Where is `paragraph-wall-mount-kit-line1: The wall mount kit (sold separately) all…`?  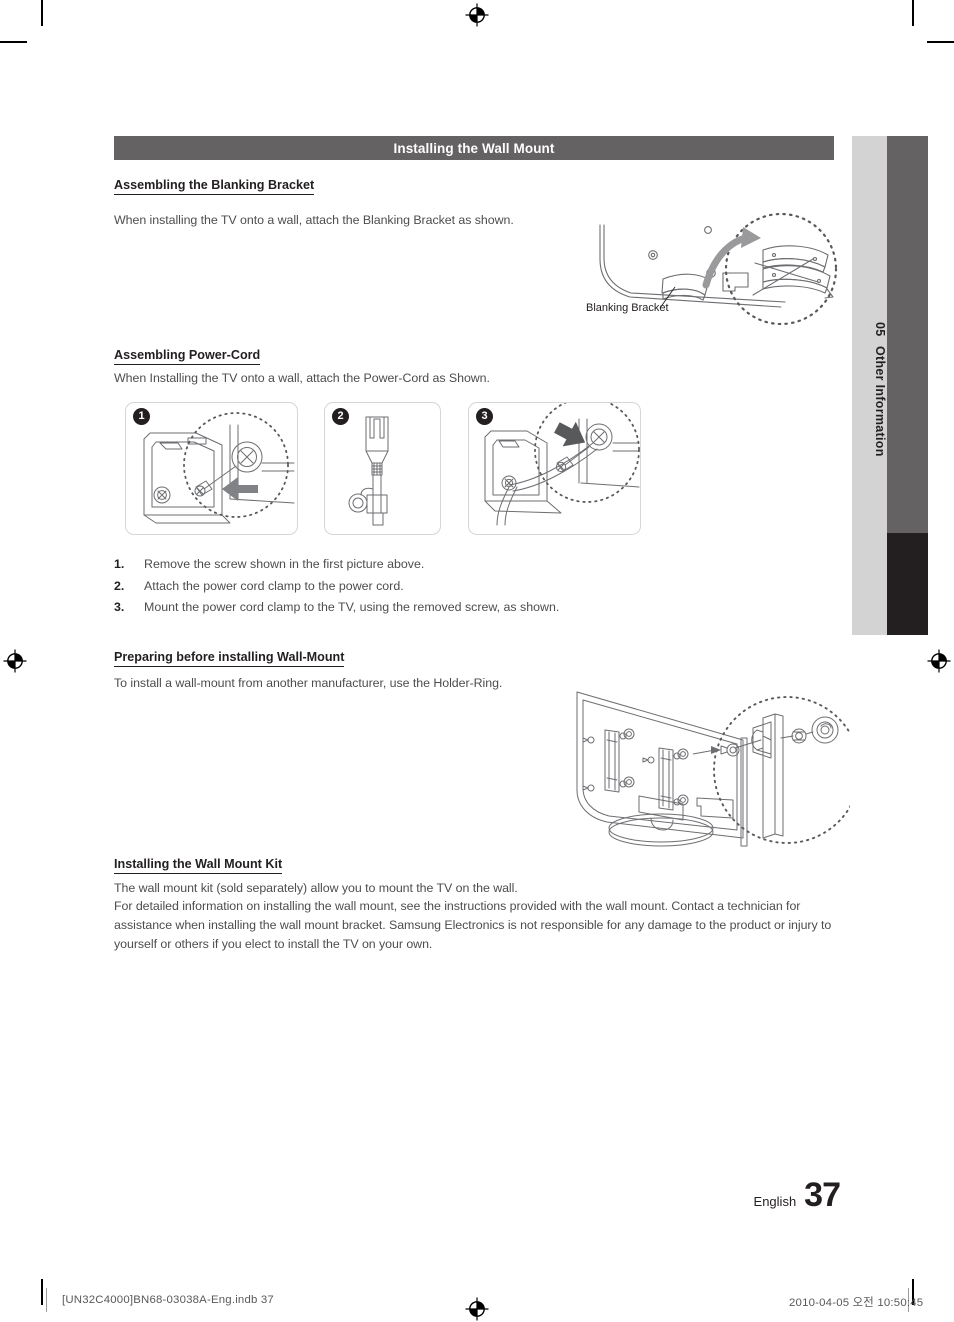 paragraph-wall-mount-kit-line1: The wall mount kit (sold separately) all… is located at coordinates (316, 888).